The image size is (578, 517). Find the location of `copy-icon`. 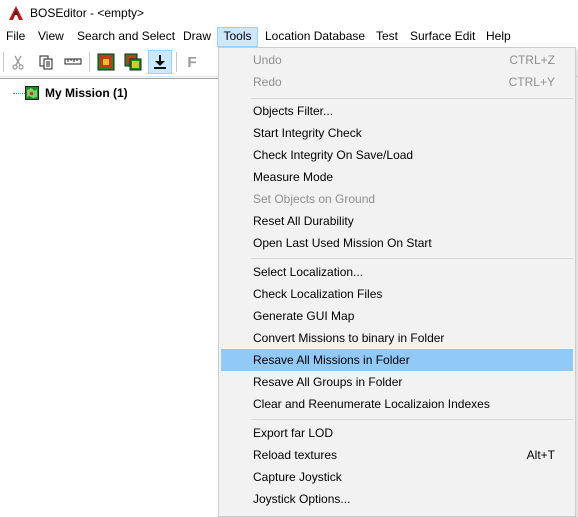

copy-icon is located at coordinates (46, 62).